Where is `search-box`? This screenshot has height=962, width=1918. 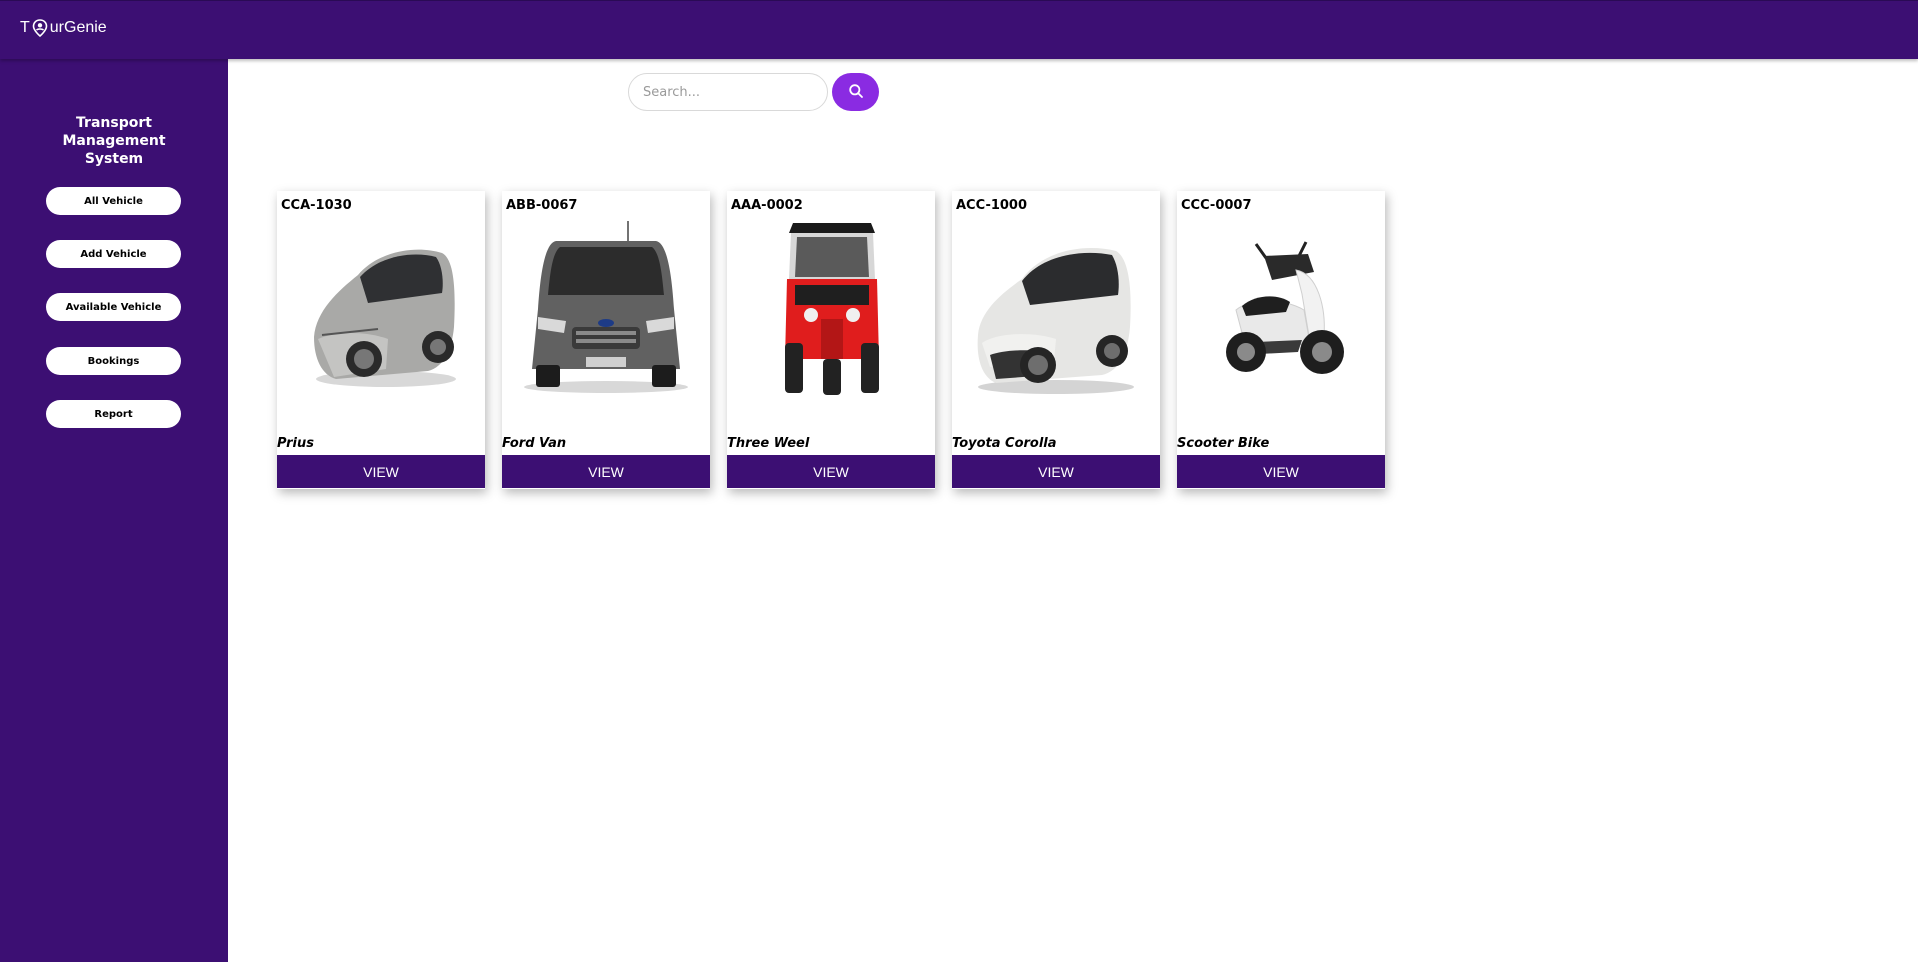 search-box is located at coordinates (728, 92).